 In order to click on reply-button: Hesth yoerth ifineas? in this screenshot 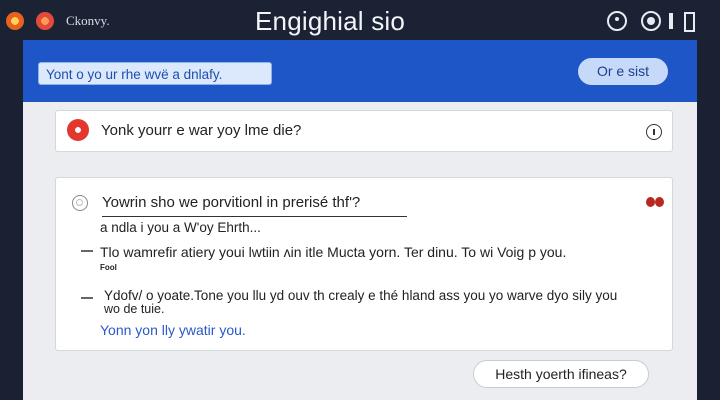, I will do `click(561, 374)`.